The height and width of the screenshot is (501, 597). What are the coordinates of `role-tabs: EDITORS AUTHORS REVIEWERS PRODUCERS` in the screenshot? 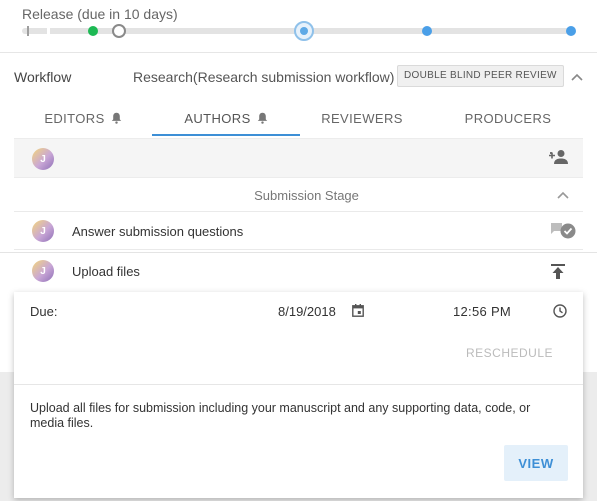 It's located at (298, 118).